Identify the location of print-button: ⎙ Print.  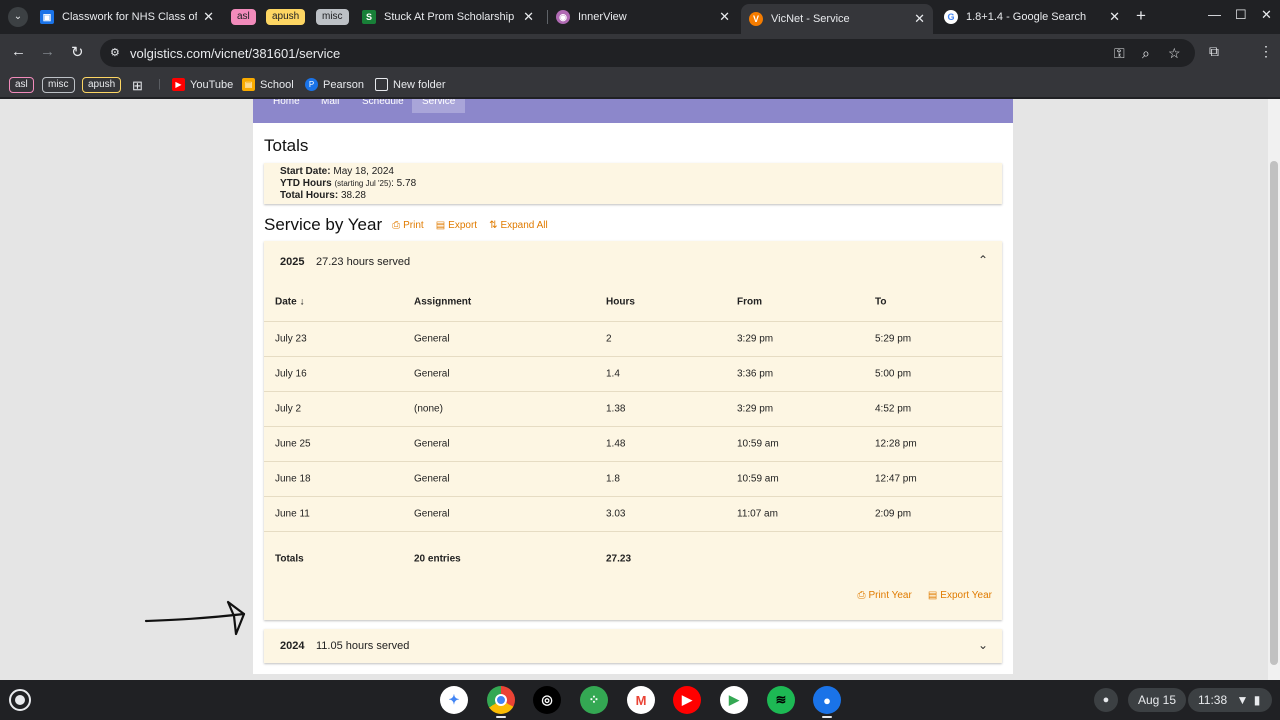
(408, 225).